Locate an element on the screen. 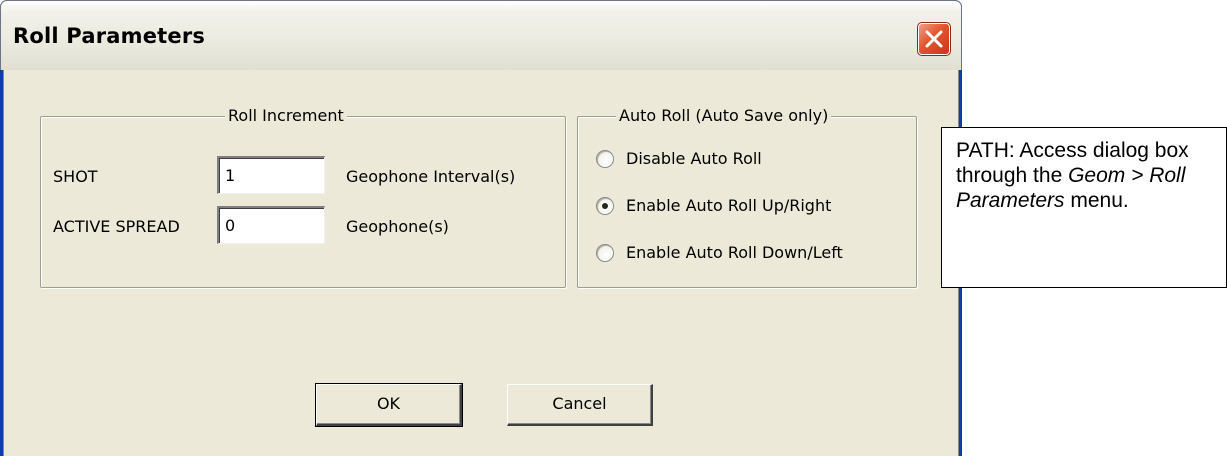 The image size is (1227, 456). radio-label: Enable Auto Roll Down/Left is located at coordinates (734, 252).